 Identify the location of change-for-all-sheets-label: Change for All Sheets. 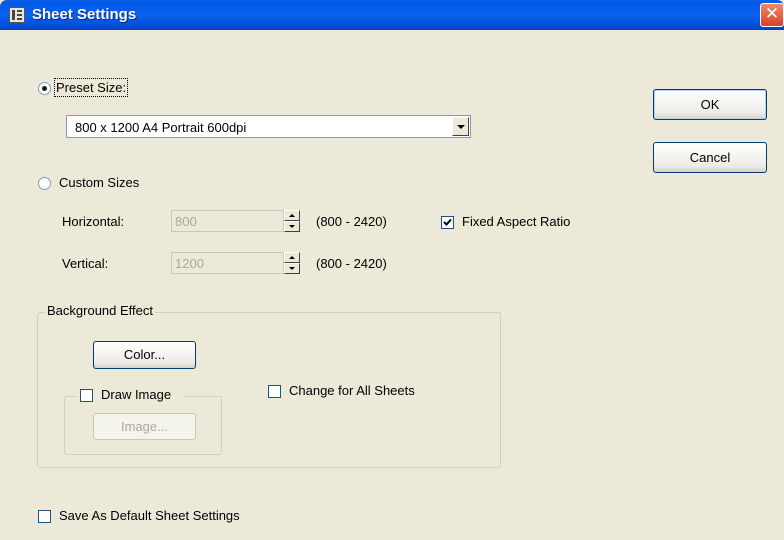
(352, 390).